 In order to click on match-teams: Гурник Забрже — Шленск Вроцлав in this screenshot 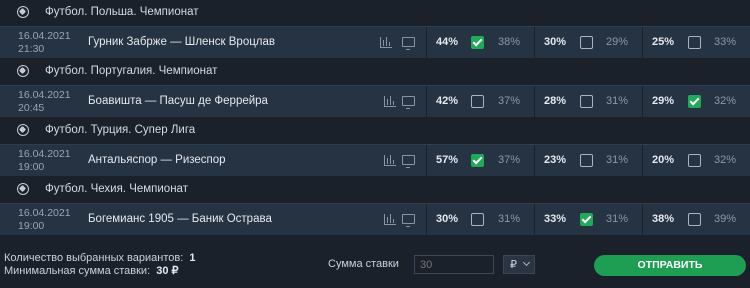, I will do `click(182, 42)`.